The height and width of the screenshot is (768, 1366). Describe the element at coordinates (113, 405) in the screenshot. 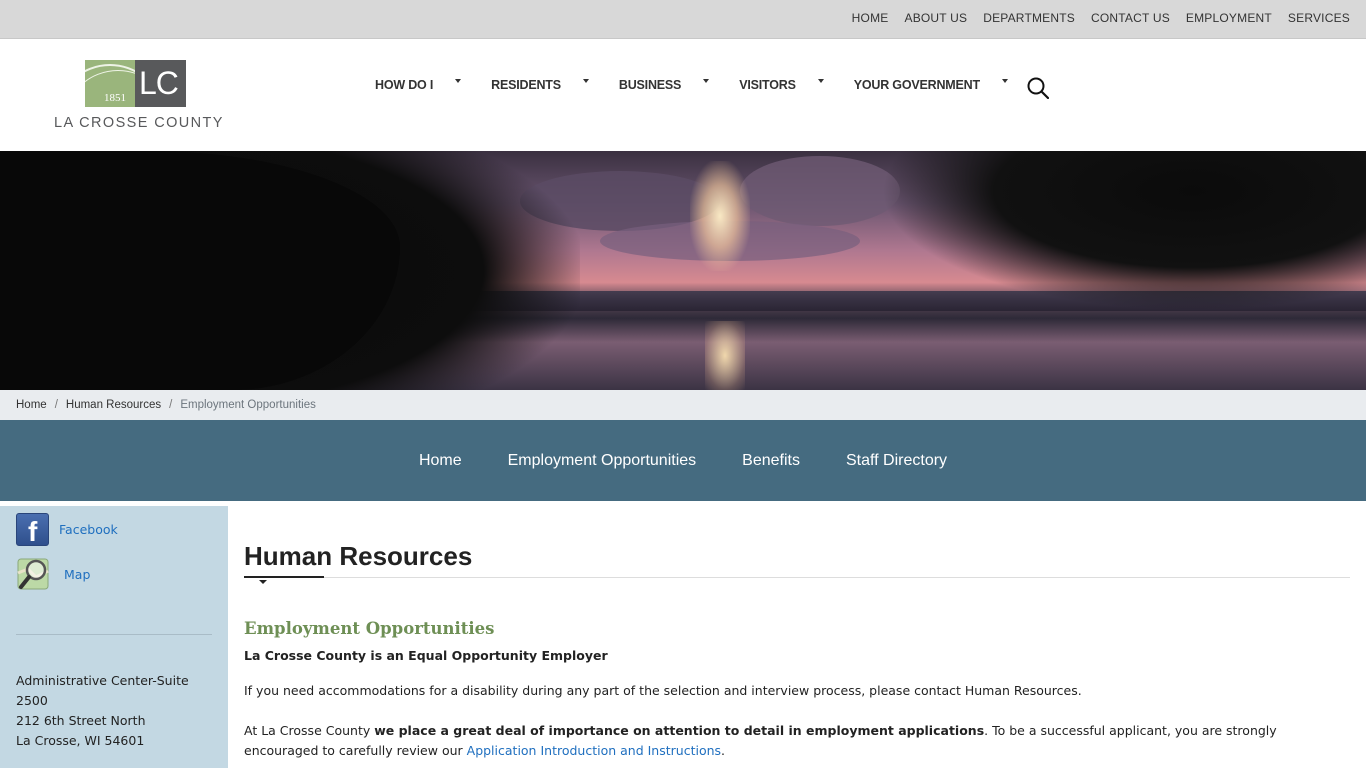

I see `breadcrumb-human-resources: Human Resources` at that location.